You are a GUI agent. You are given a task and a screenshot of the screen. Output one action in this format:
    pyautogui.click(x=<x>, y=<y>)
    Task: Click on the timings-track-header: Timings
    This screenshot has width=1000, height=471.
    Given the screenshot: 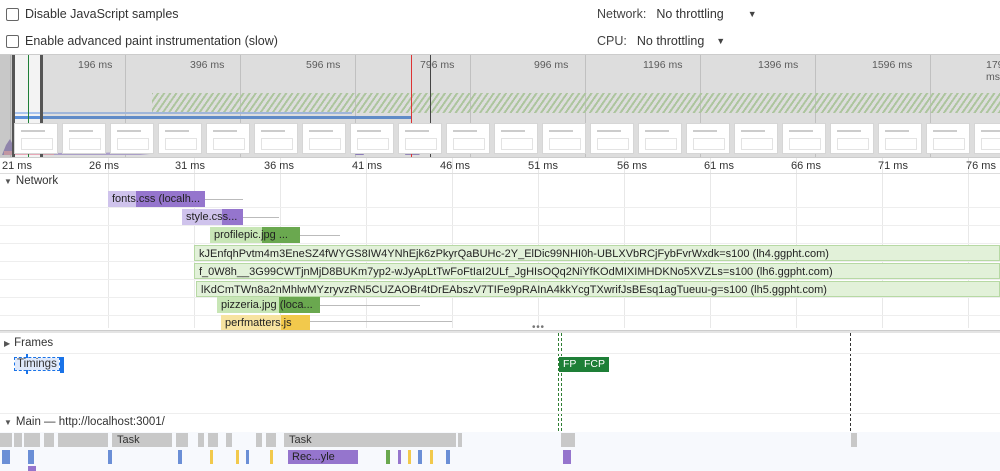 What is the action you would take?
    pyautogui.click(x=37, y=364)
    